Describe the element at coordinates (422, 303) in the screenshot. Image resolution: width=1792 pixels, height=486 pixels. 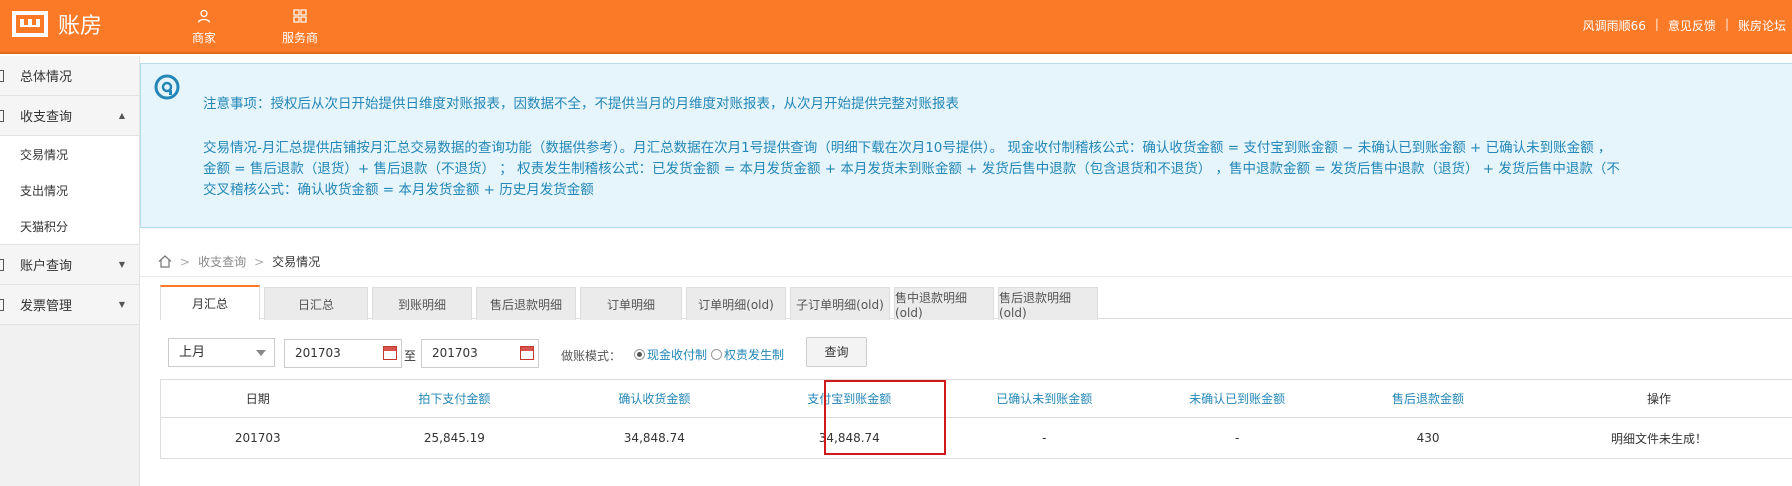
I see `tab-arrival-detail: 到账明细` at that location.